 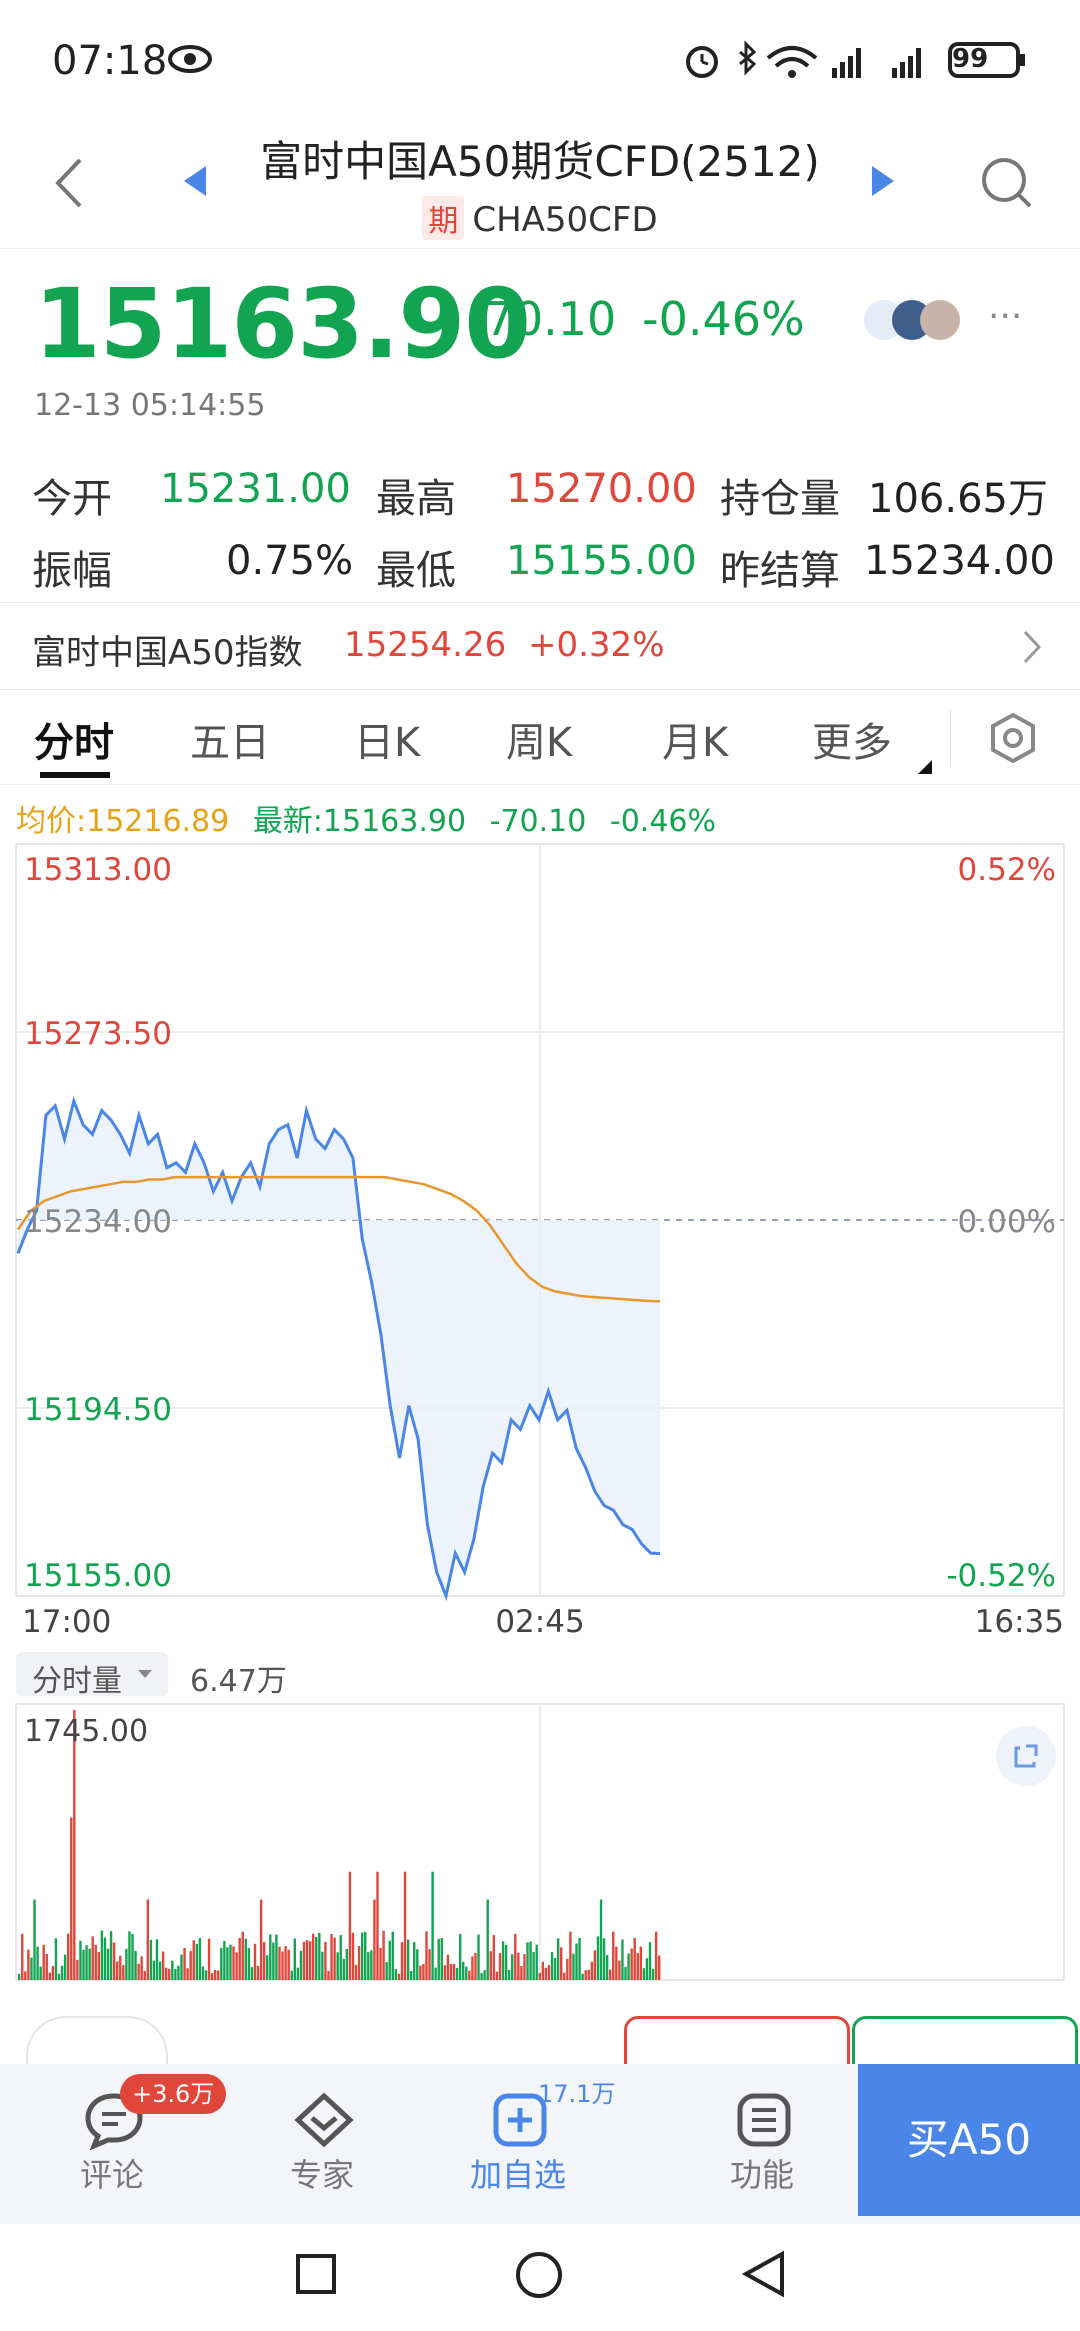 I want to click on tab-five-day: 五日, so click(x=230, y=739).